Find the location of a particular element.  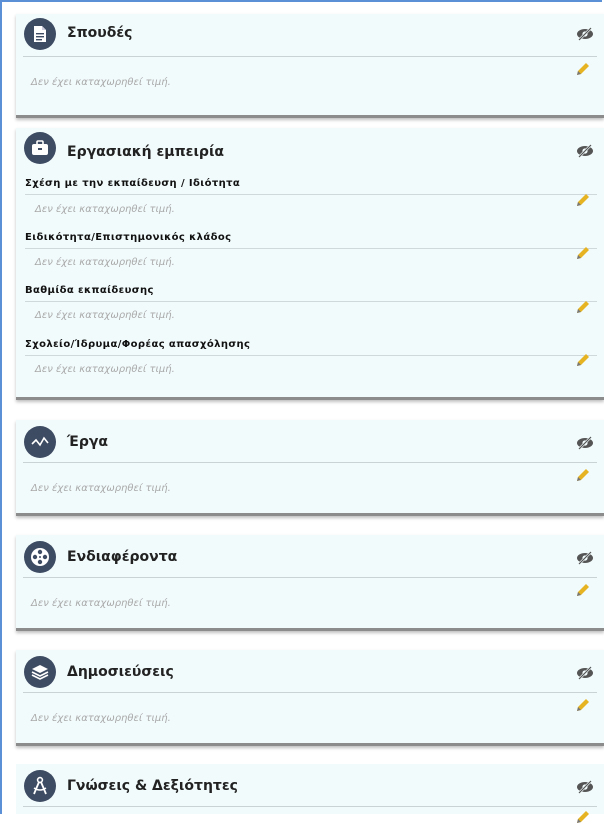

section-skills: Γνώσεις & Δεξιότητες is located at coordinates (310, 793).